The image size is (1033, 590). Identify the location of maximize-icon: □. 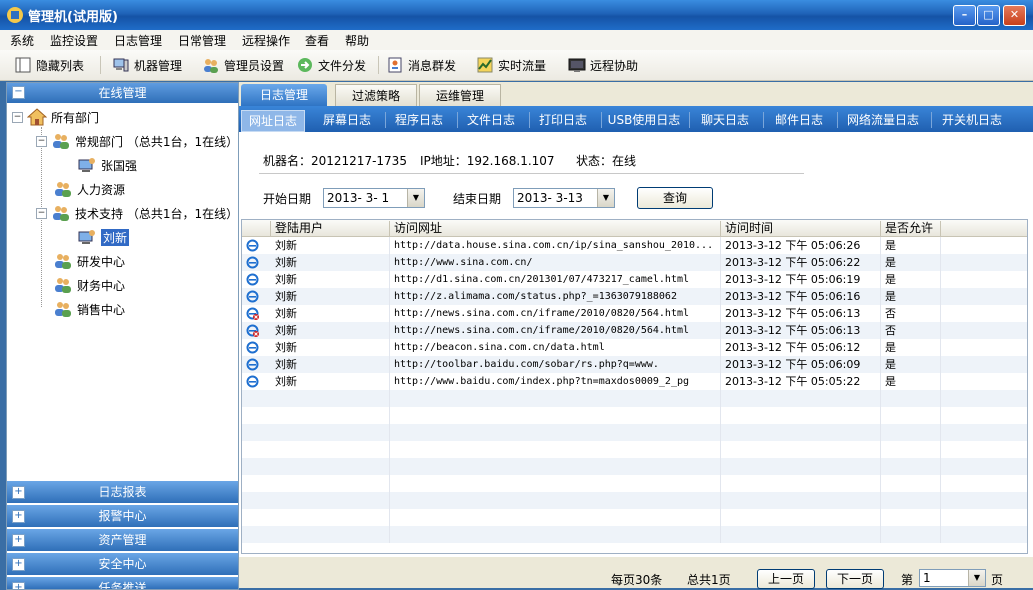
(988, 15).